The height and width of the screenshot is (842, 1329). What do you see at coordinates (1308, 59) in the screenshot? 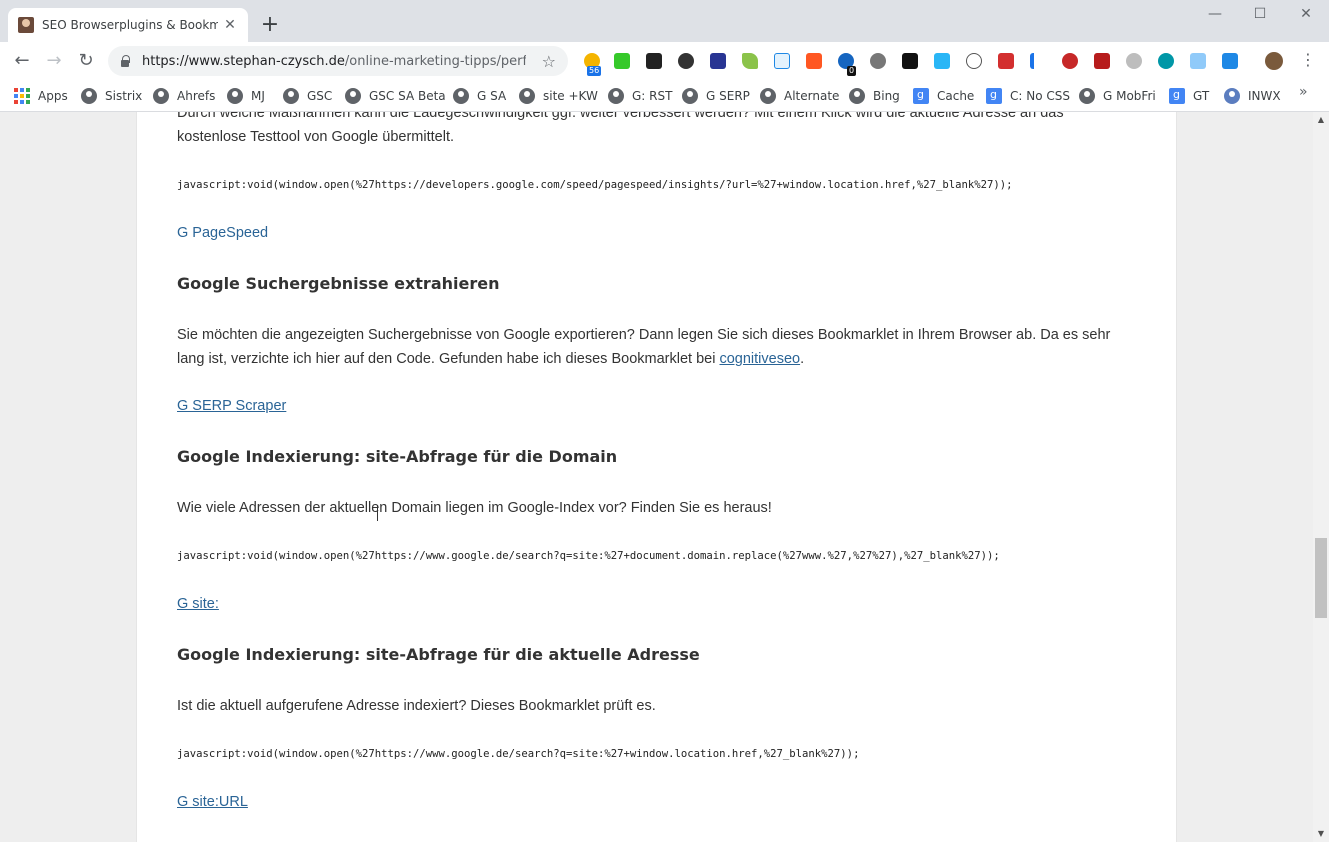
I see `menu-icon: ⋮` at bounding box center [1308, 59].